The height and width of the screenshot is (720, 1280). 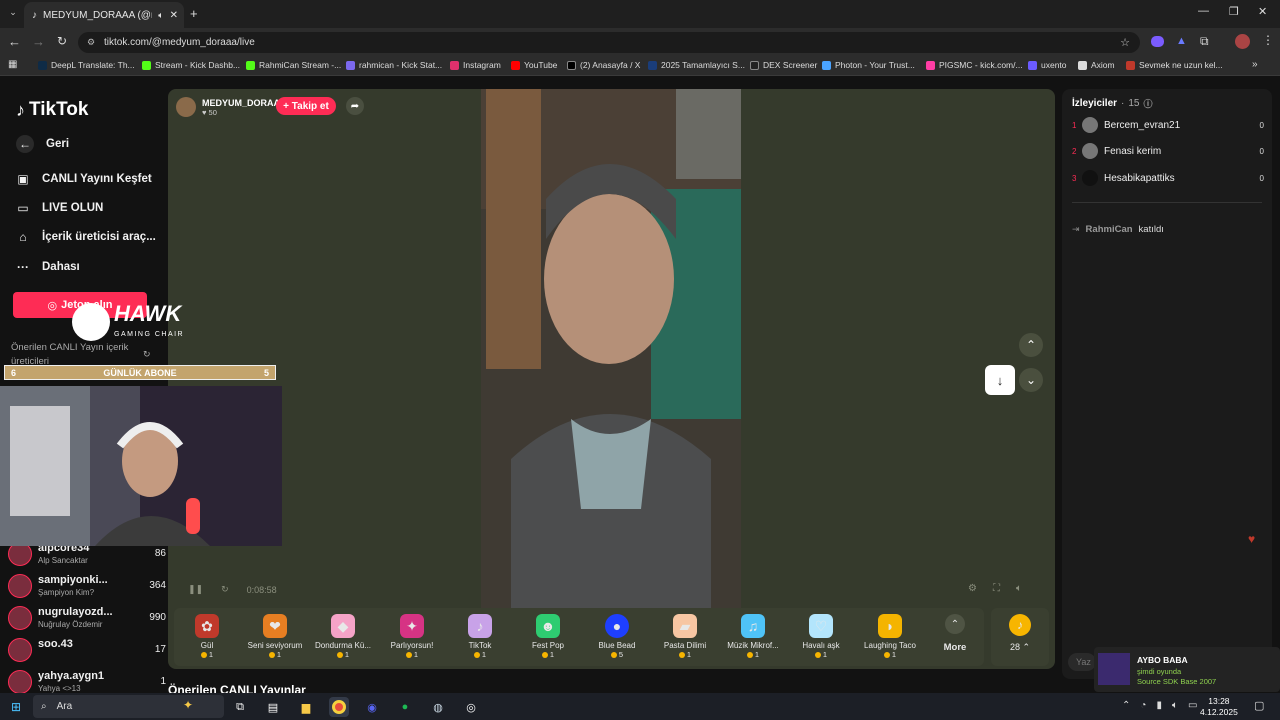 What do you see at coordinates (225, 589) in the screenshot?
I see `refresh-stream-icon: ↻` at bounding box center [225, 589].